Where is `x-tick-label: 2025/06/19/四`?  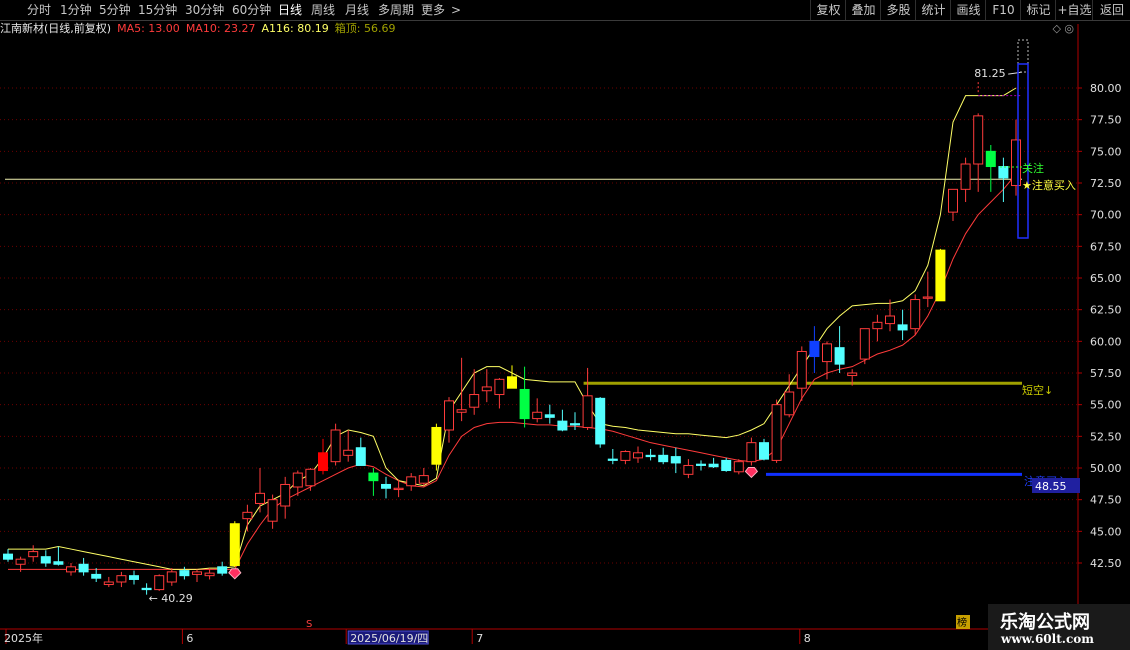
x-tick-label: 2025/06/19/四 is located at coordinates (389, 638).